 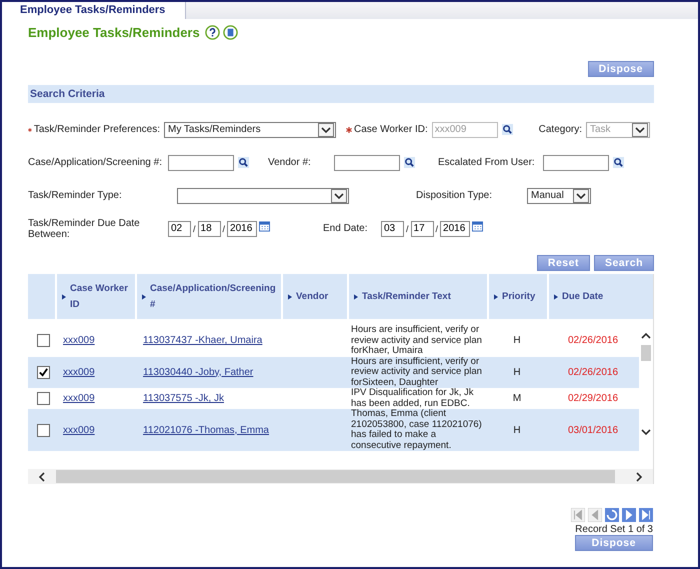 I want to click on table-cell: Thomas, Emma (client 2102053800, case 112021076) has failed to make a consecutive repayment., so click(x=416, y=429).